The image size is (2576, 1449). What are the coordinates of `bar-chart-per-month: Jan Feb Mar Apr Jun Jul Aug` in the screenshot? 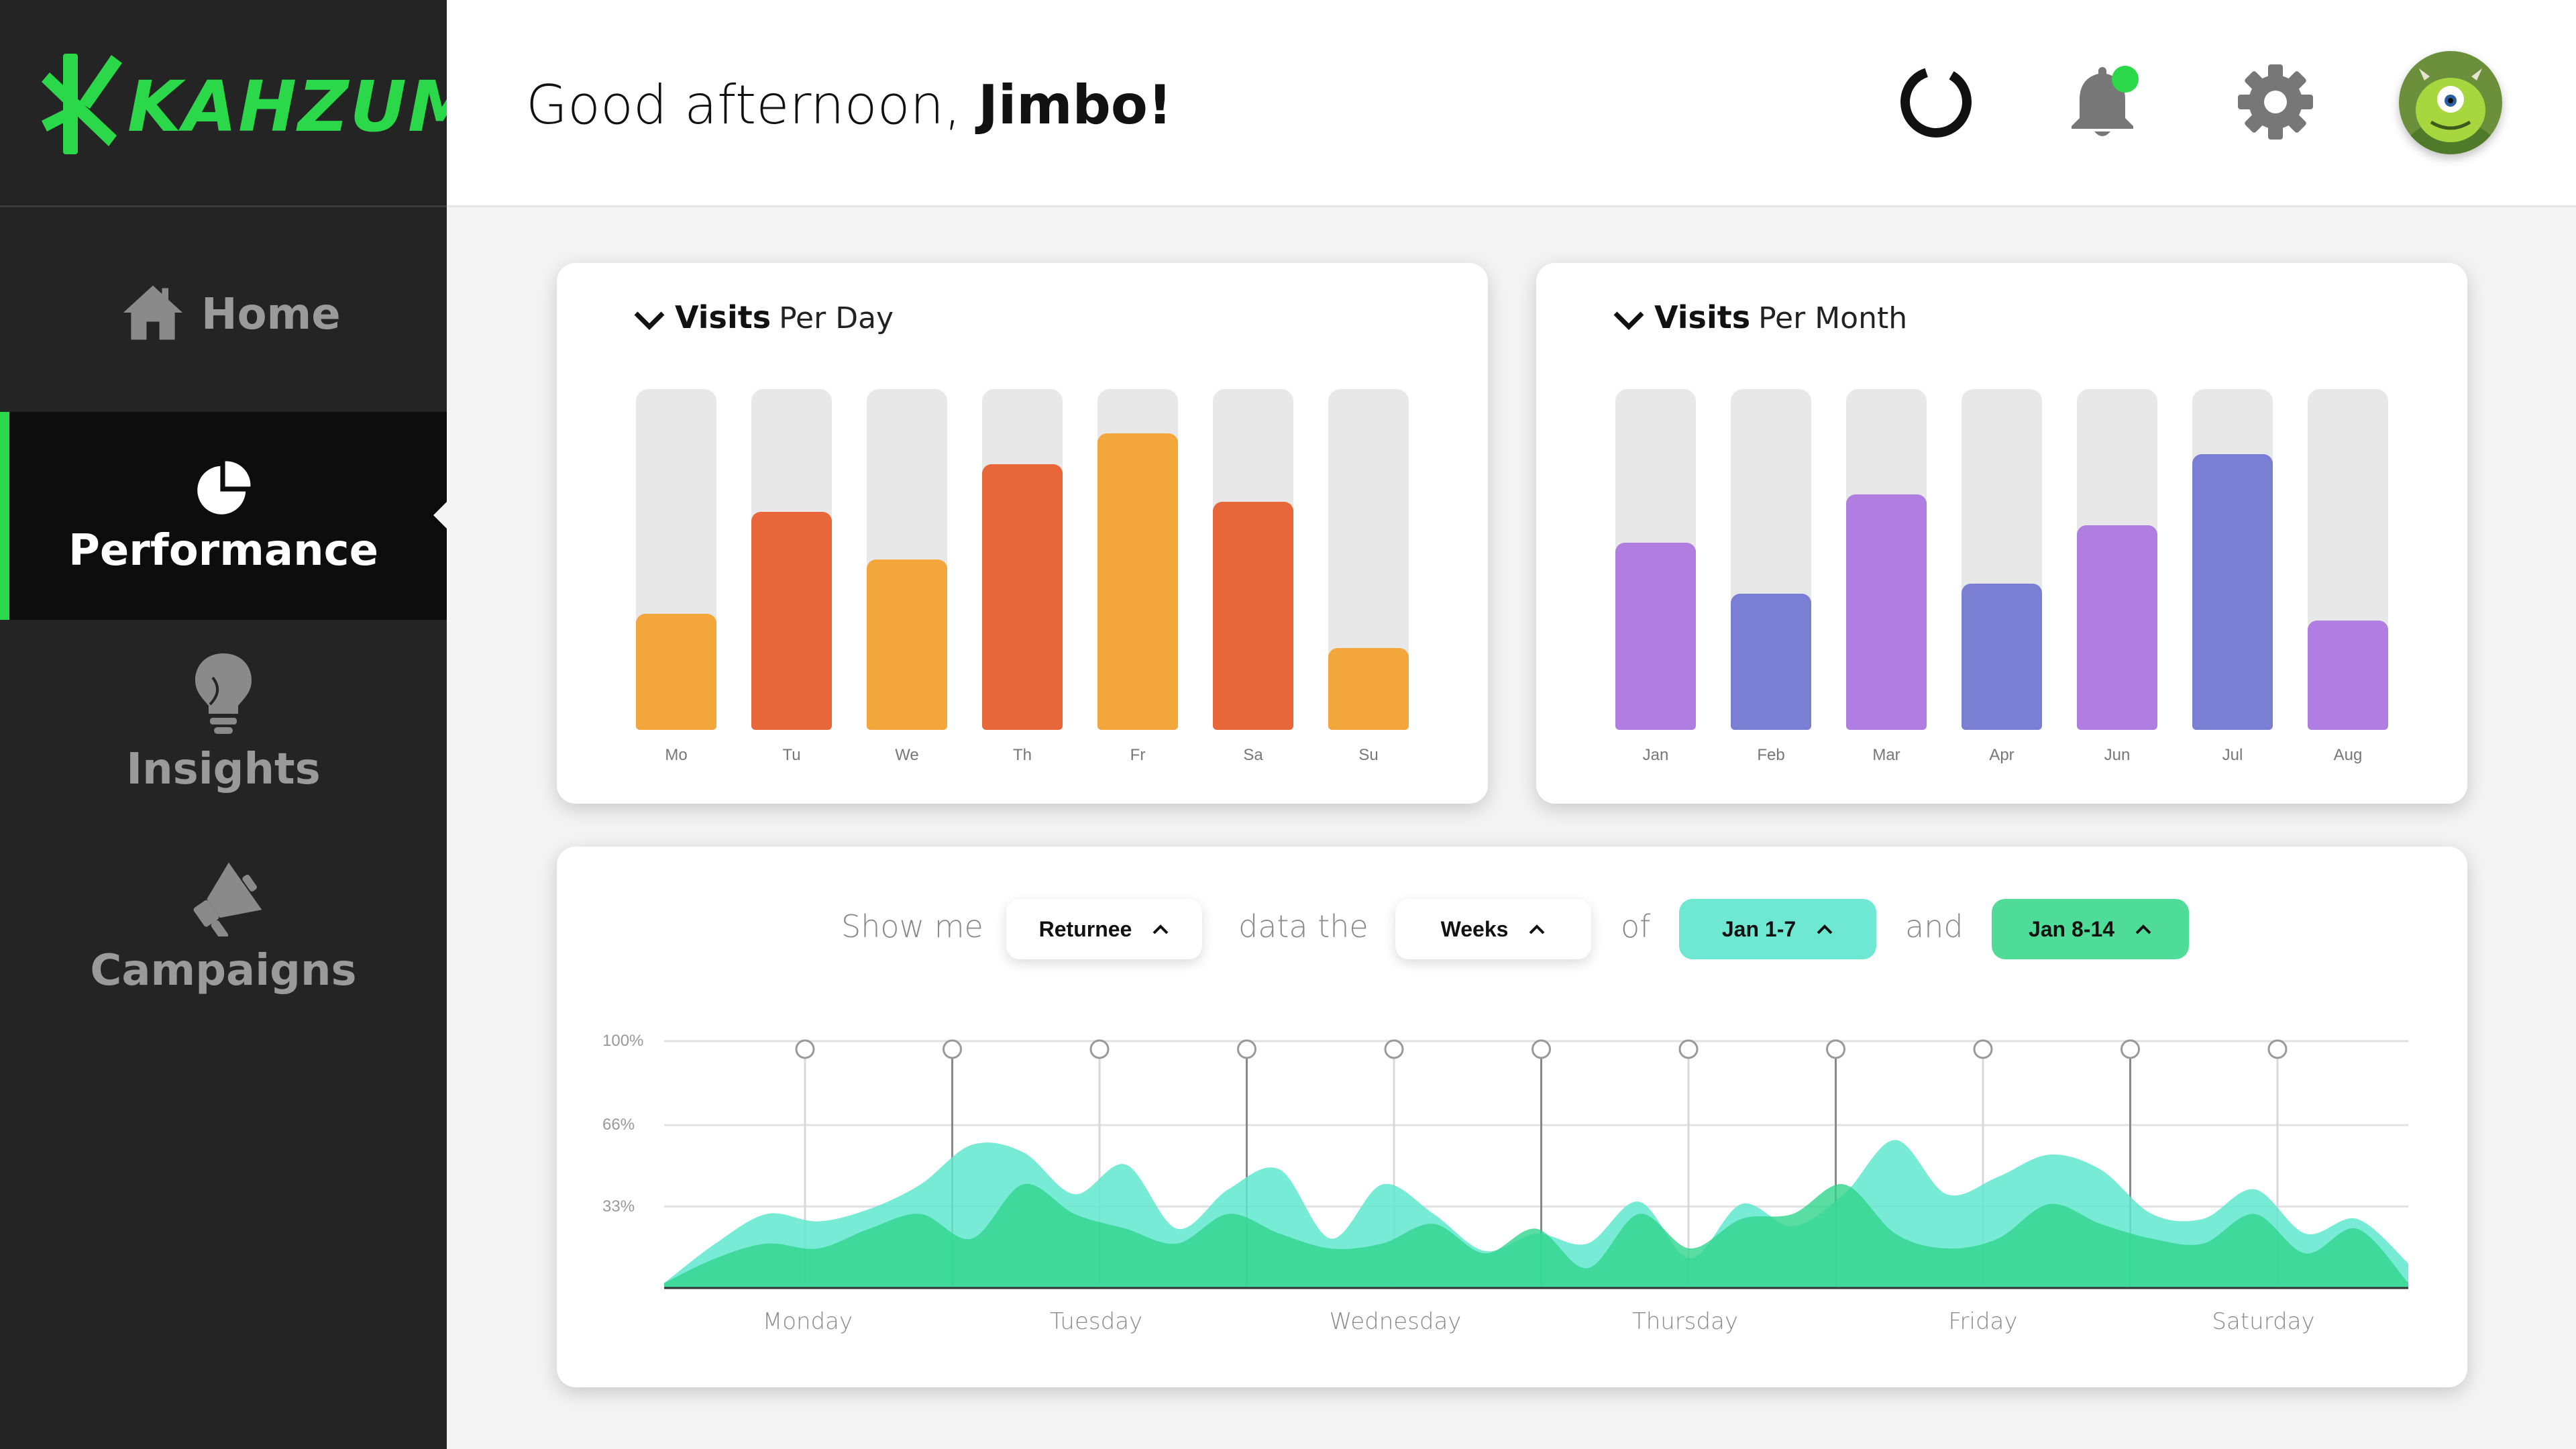 It's located at (2001, 533).